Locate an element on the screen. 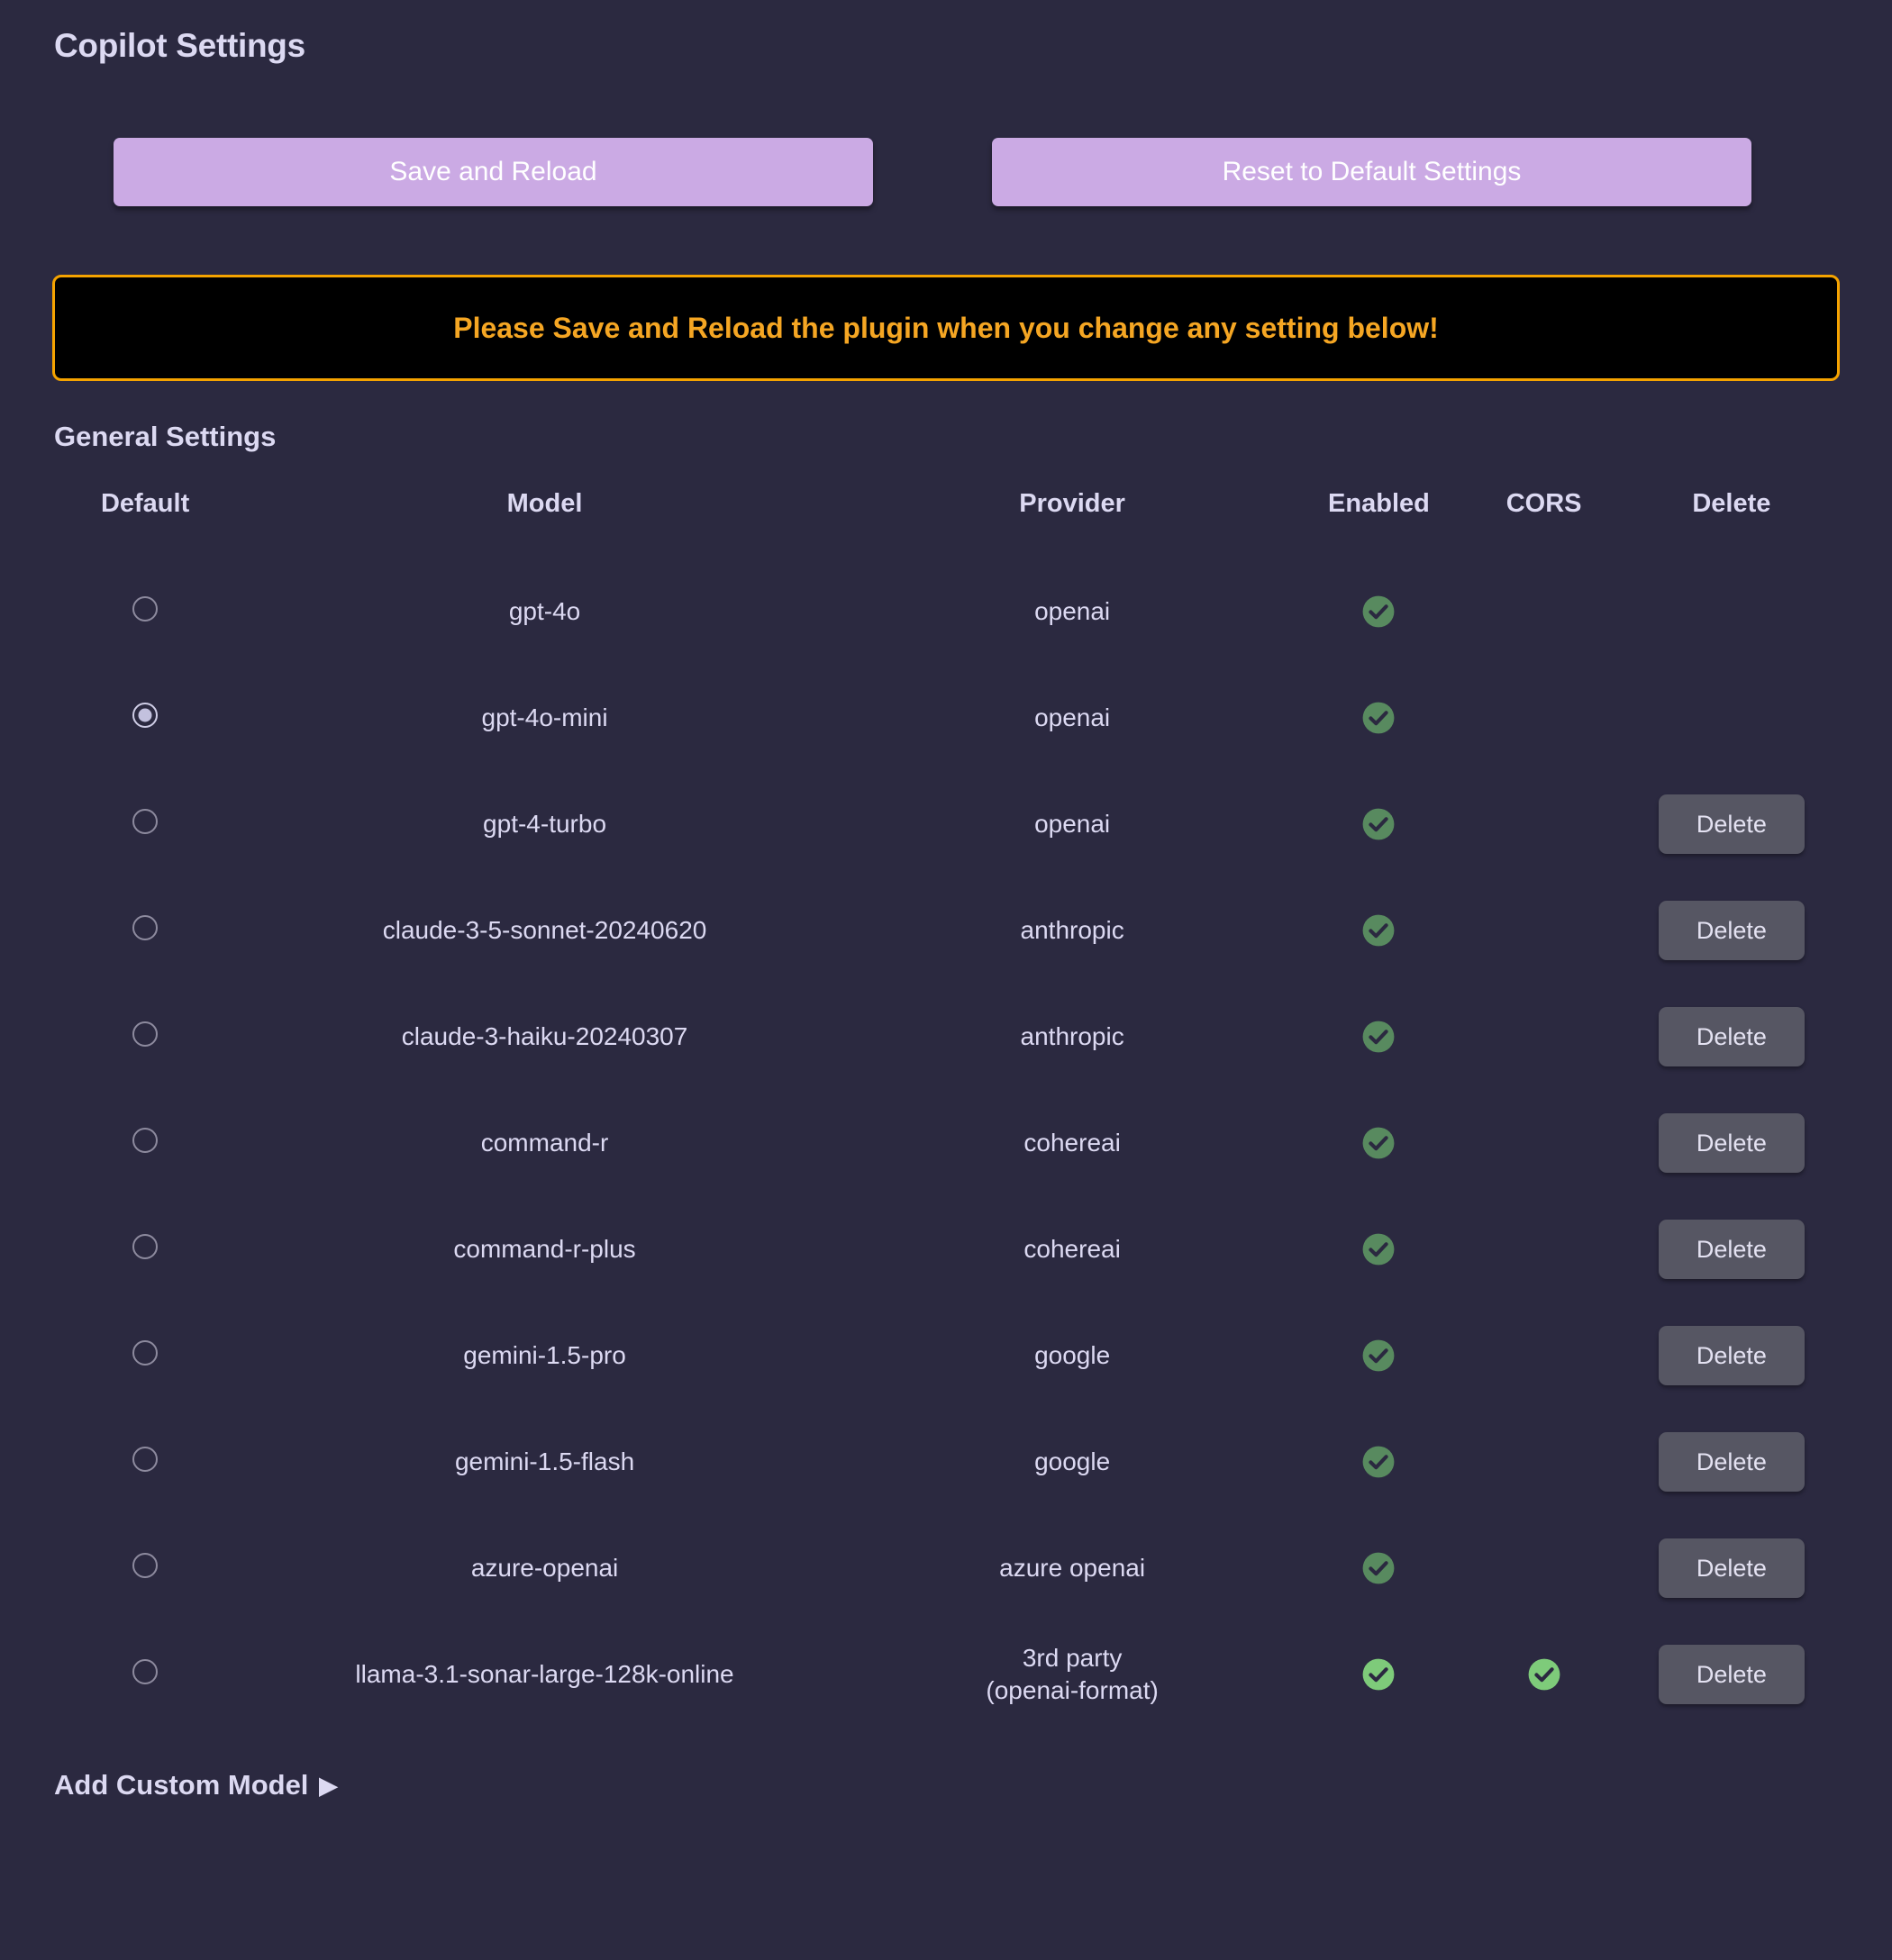  provider-cell: google is located at coordinates (1072, 1355).